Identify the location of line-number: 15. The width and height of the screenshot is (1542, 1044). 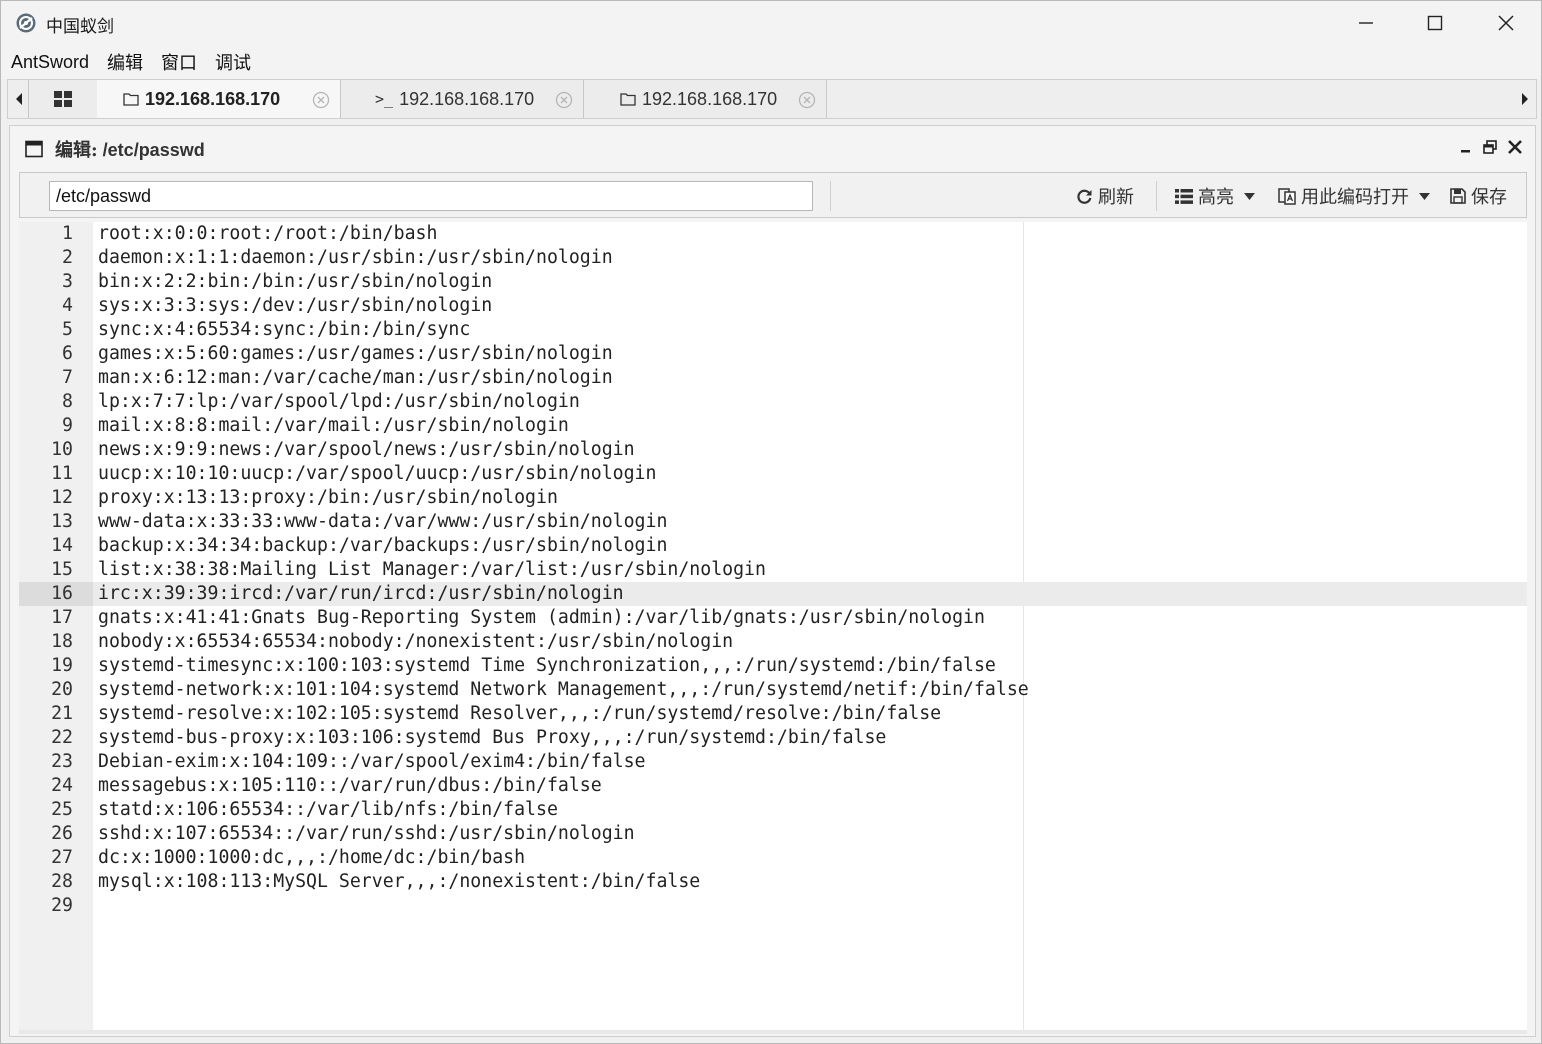
(62, 569).